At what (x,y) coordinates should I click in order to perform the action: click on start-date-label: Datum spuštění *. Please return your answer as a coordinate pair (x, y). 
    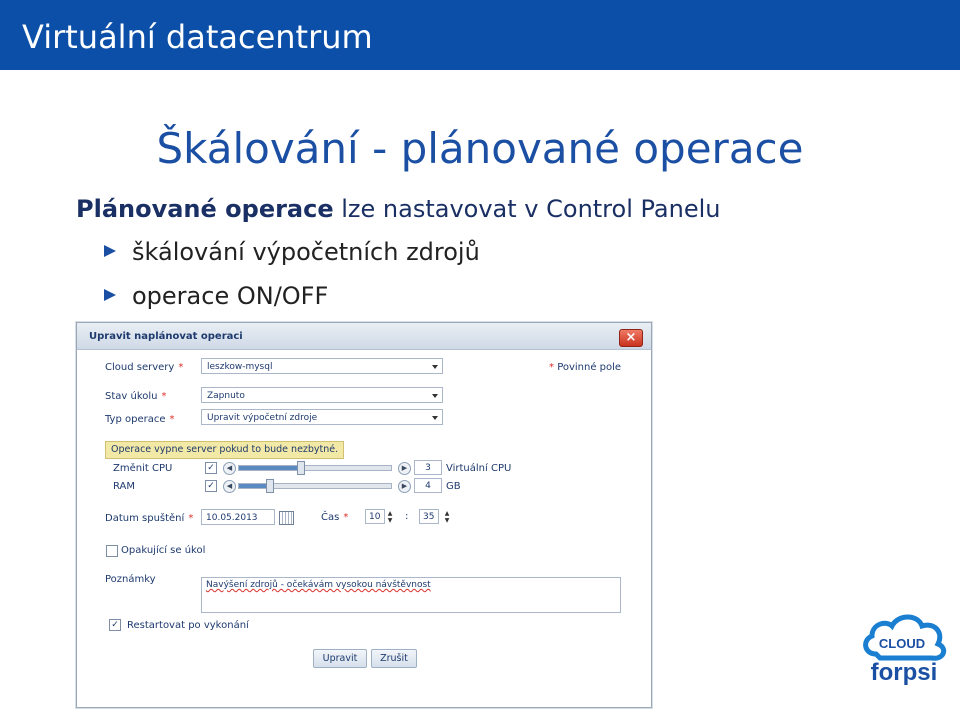
    Looking at the image, I should click on (149, 518).